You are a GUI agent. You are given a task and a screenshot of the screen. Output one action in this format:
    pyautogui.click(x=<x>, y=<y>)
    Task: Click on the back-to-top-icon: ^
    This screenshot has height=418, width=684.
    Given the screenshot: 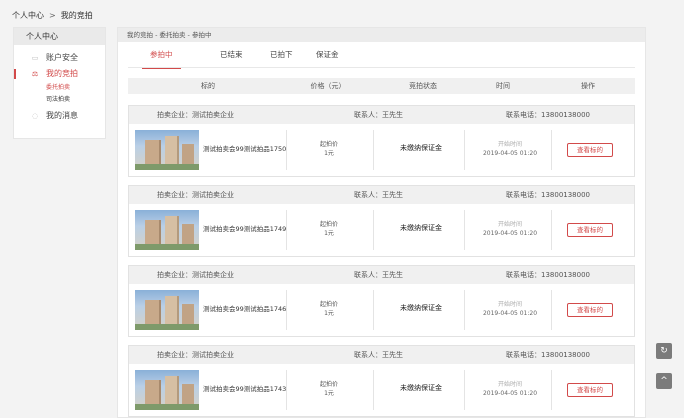 What is the action you would take?
    pyautogui.click(x=664, y=381)
    